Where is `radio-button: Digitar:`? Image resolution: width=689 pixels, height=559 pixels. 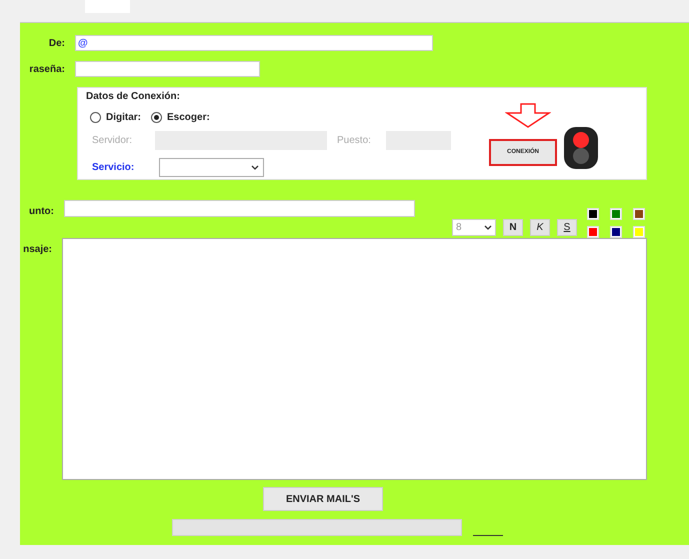 radio-button: Digitar: is located at coordinates (115, 117).